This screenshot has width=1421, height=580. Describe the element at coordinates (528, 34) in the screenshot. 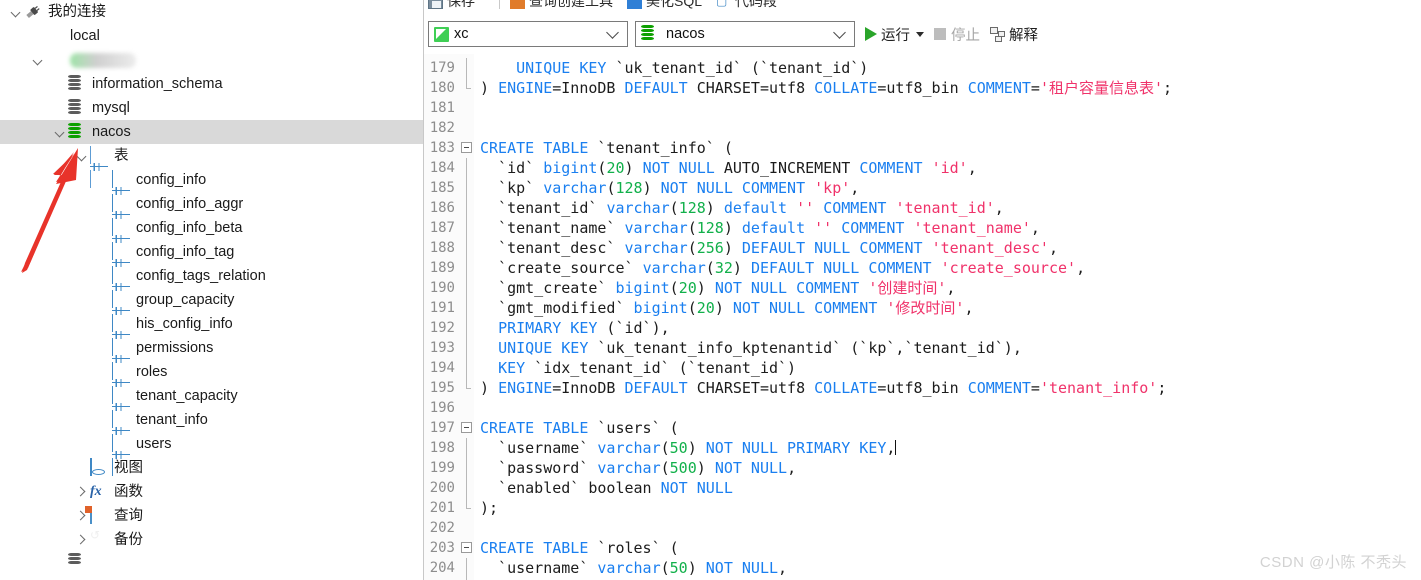

I see `connection-select: xc` at that location.